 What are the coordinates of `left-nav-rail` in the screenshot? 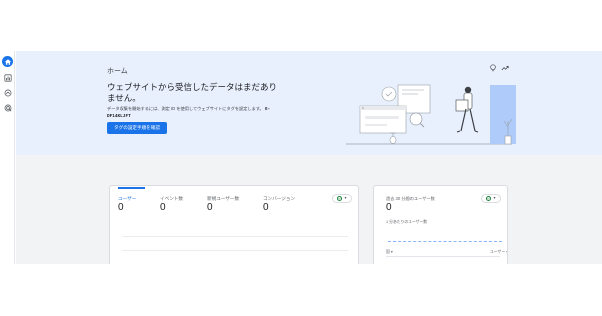 It's located at (7, 157).